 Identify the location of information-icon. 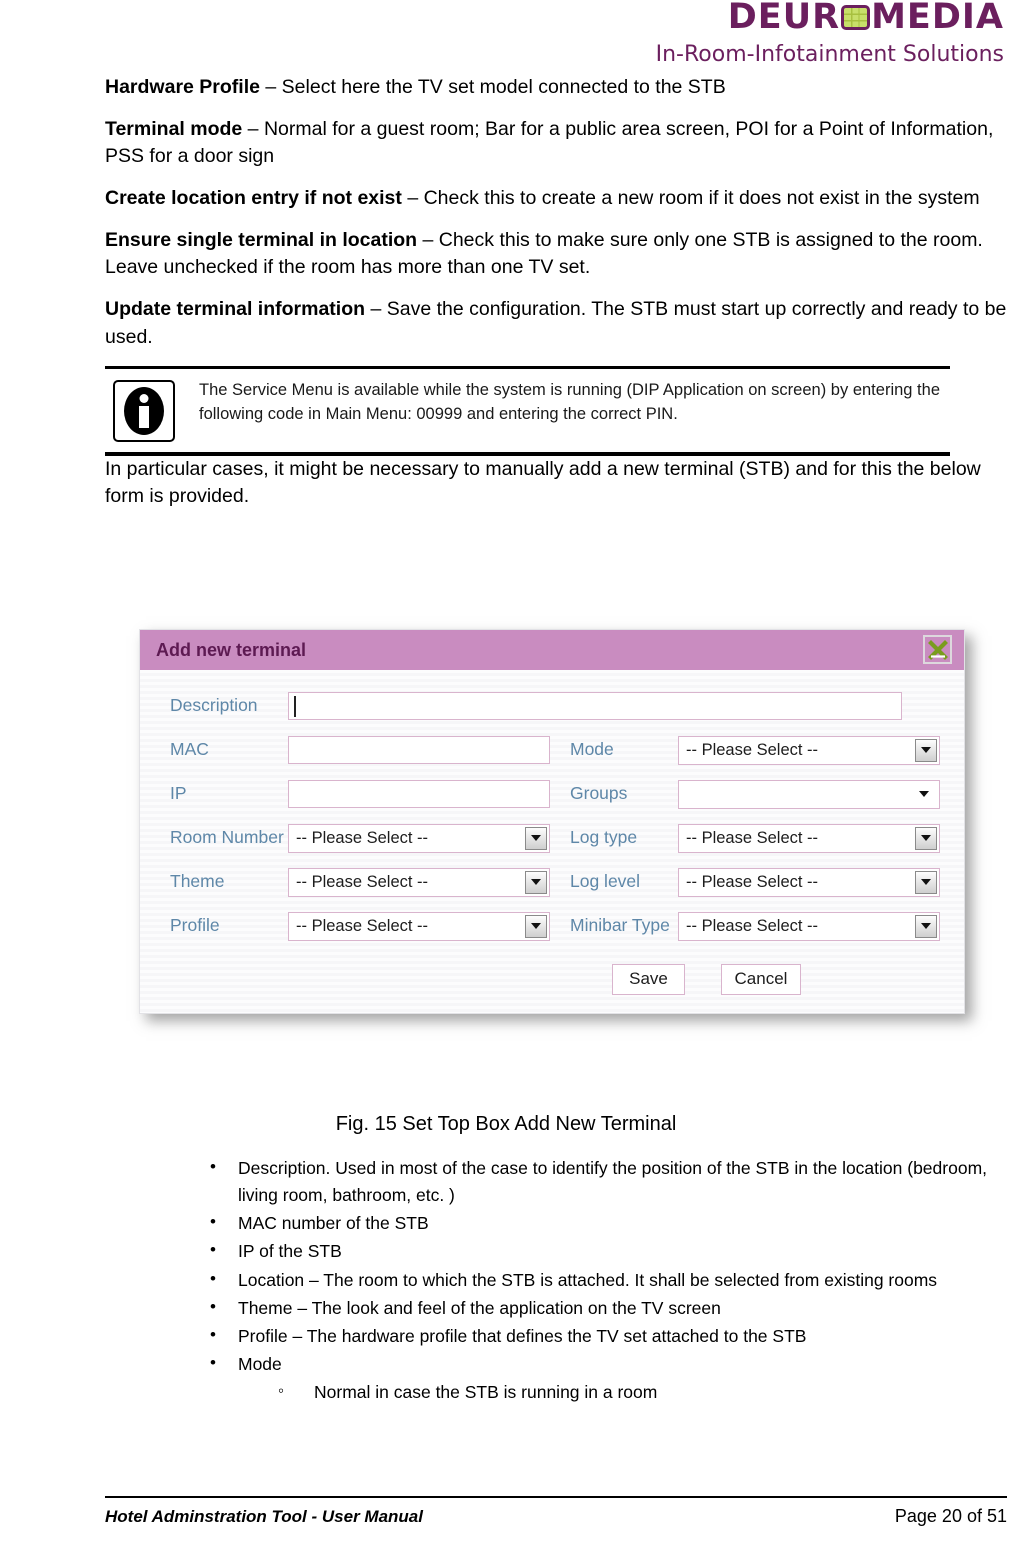
(144, 410).